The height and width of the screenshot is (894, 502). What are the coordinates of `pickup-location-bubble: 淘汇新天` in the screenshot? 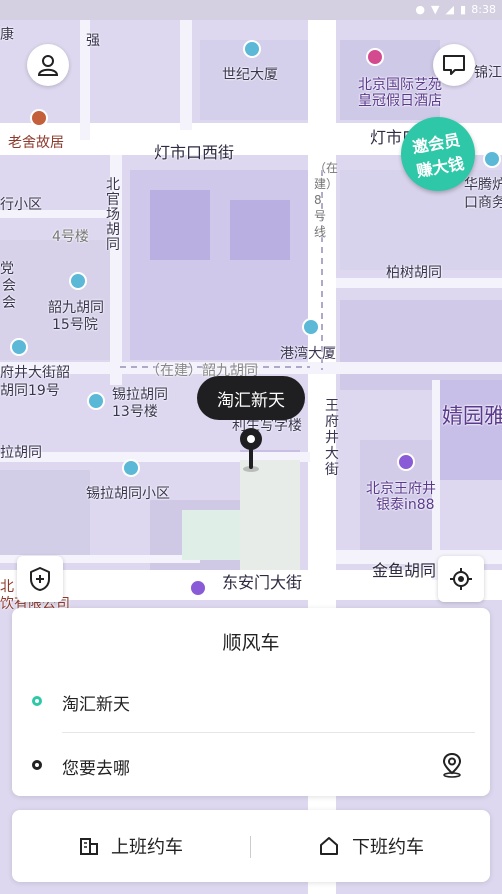 It's located at (251, 398).